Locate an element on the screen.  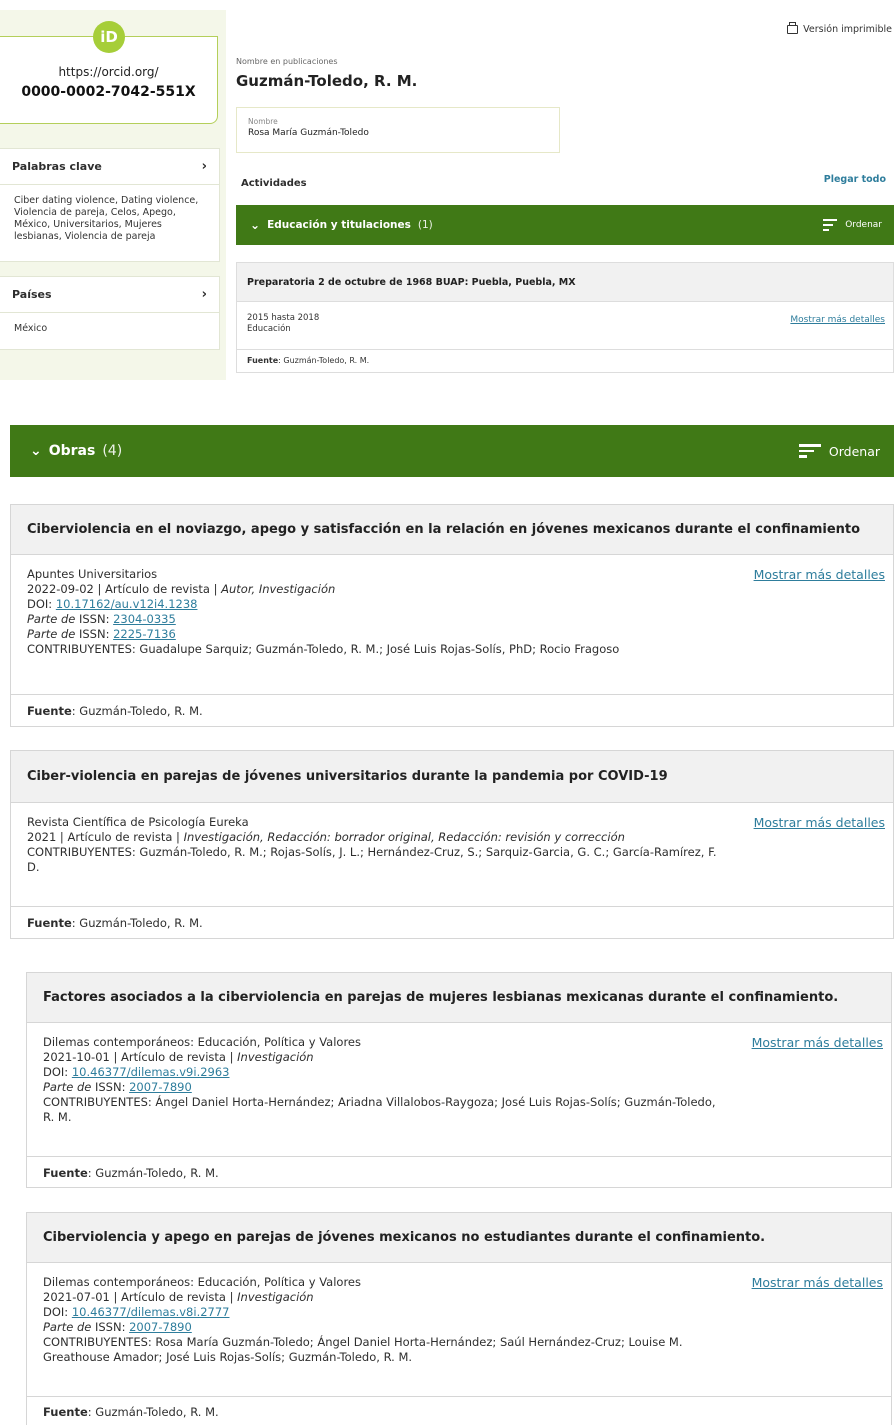
work-journal: Apuntes Universitarios is located at coordinates (92, 574).